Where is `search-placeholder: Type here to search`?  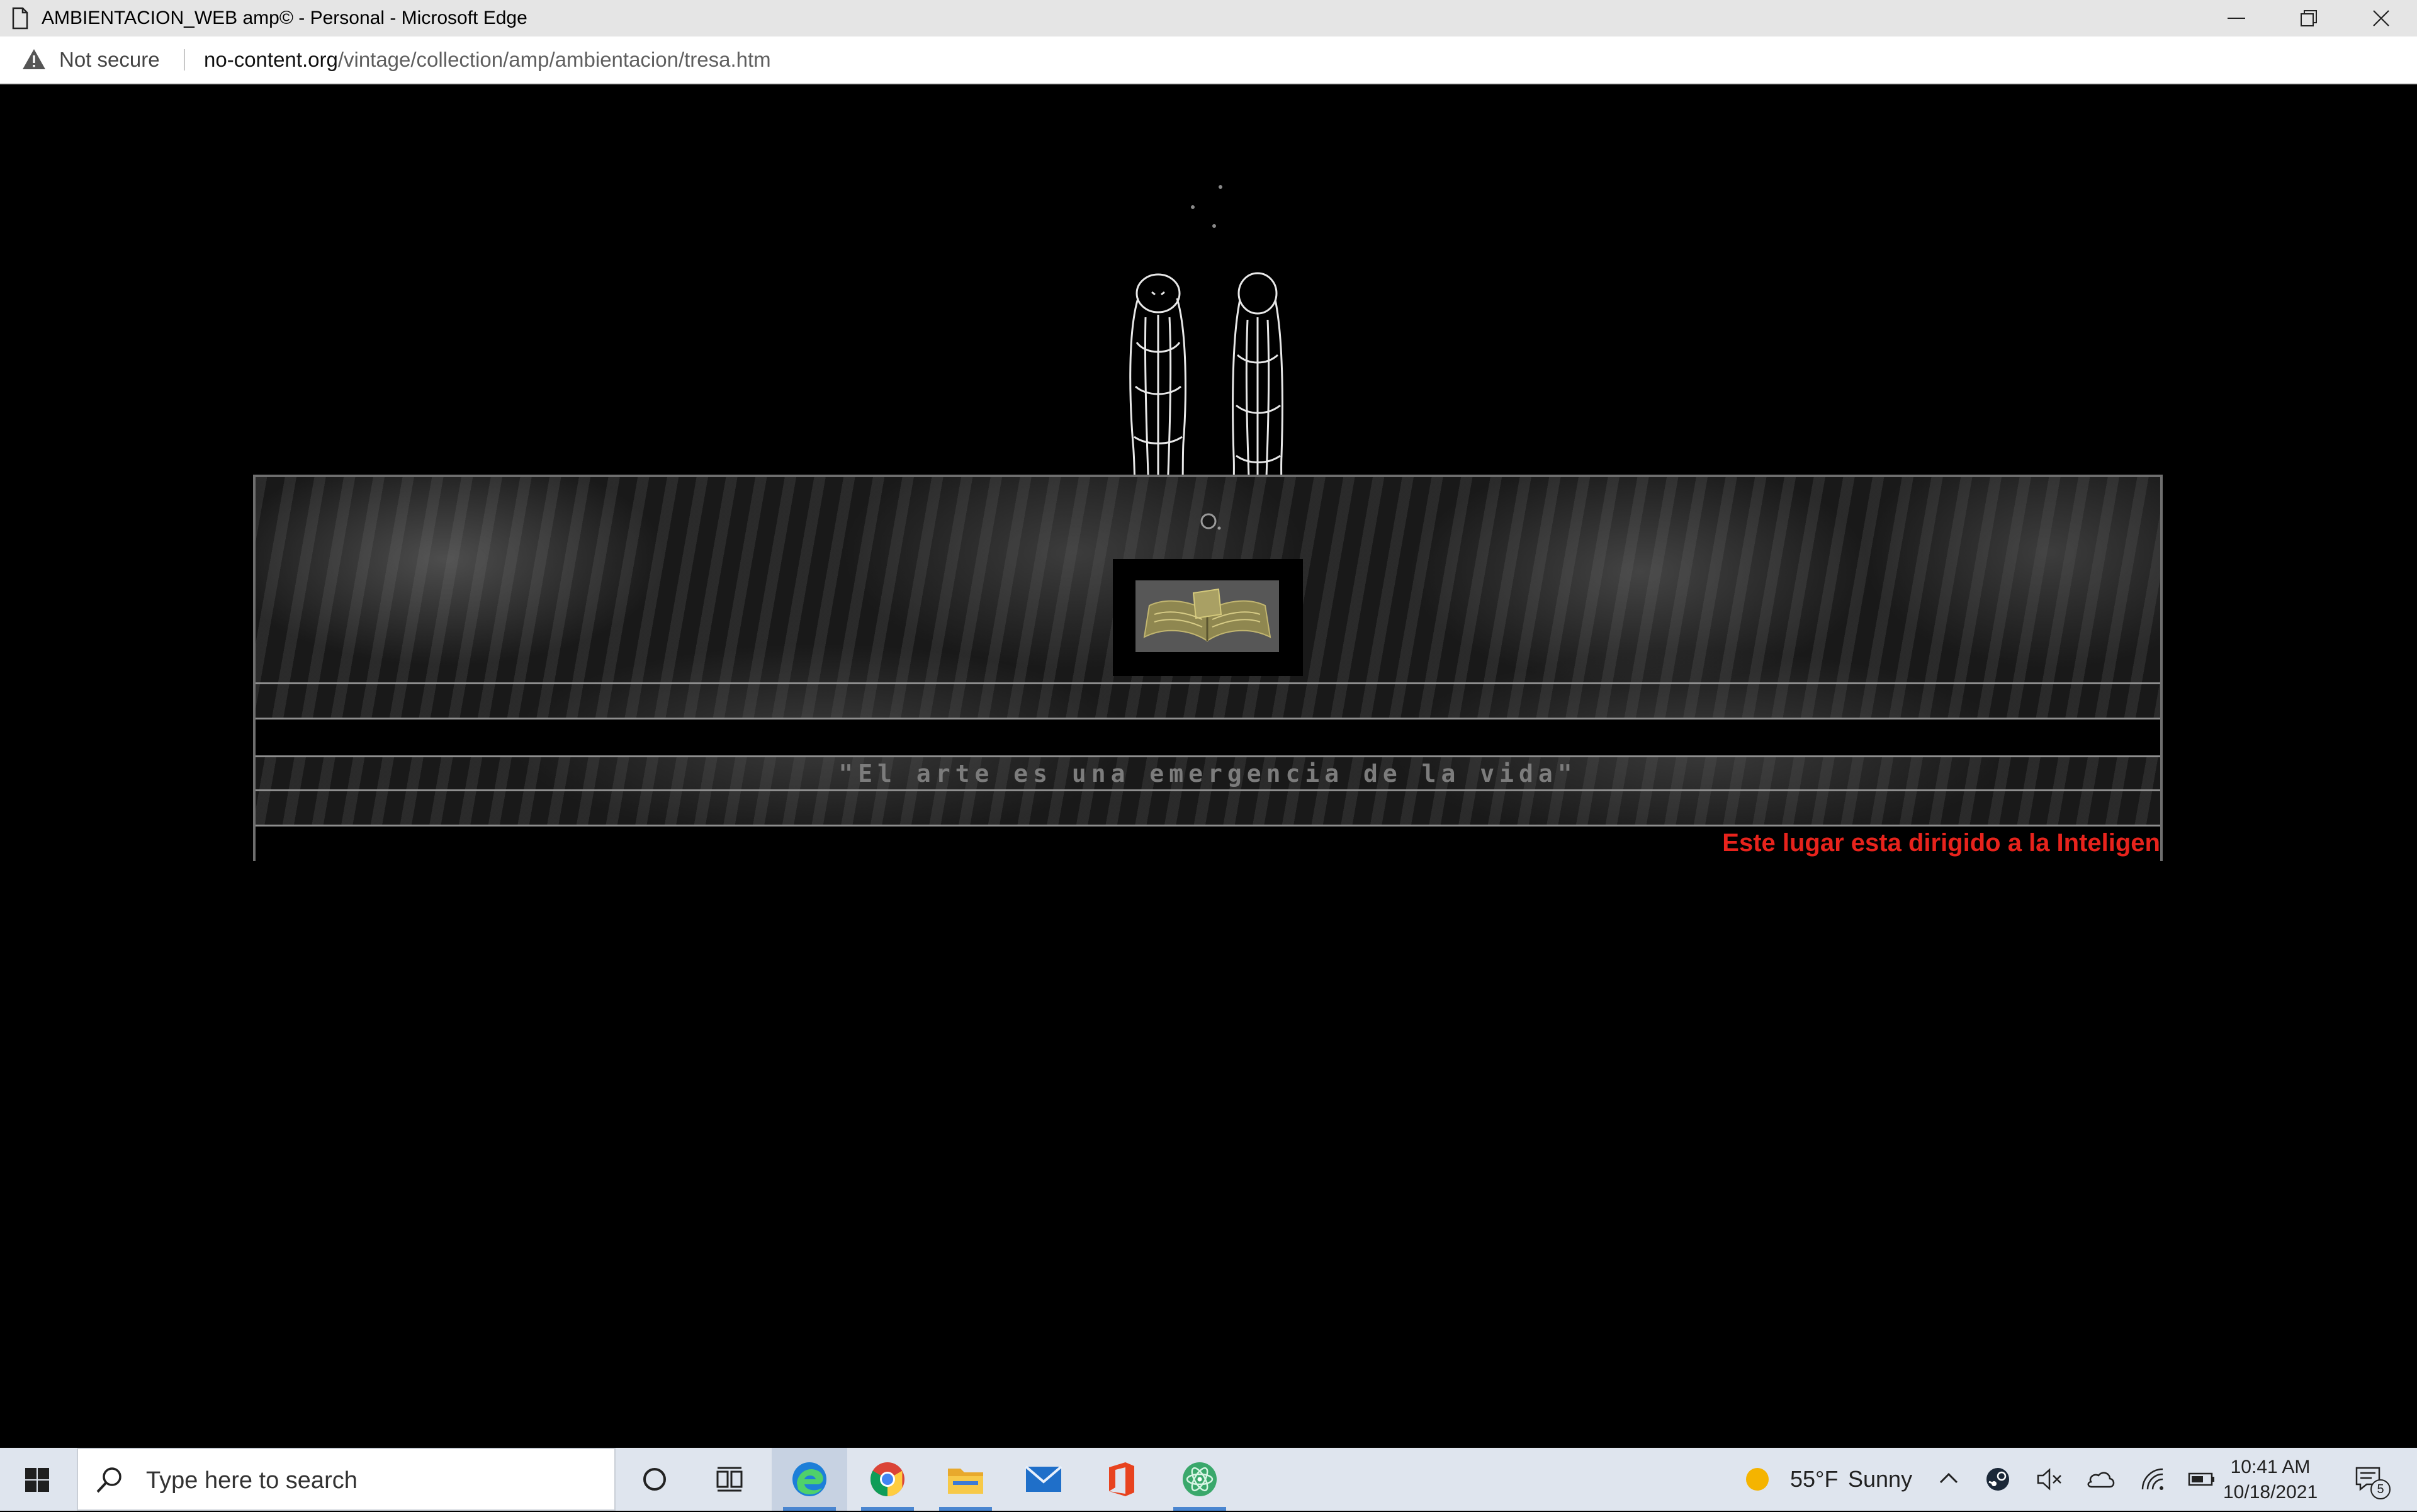 search-placeholder: Type here to search is located at coordinates (252, 1480).